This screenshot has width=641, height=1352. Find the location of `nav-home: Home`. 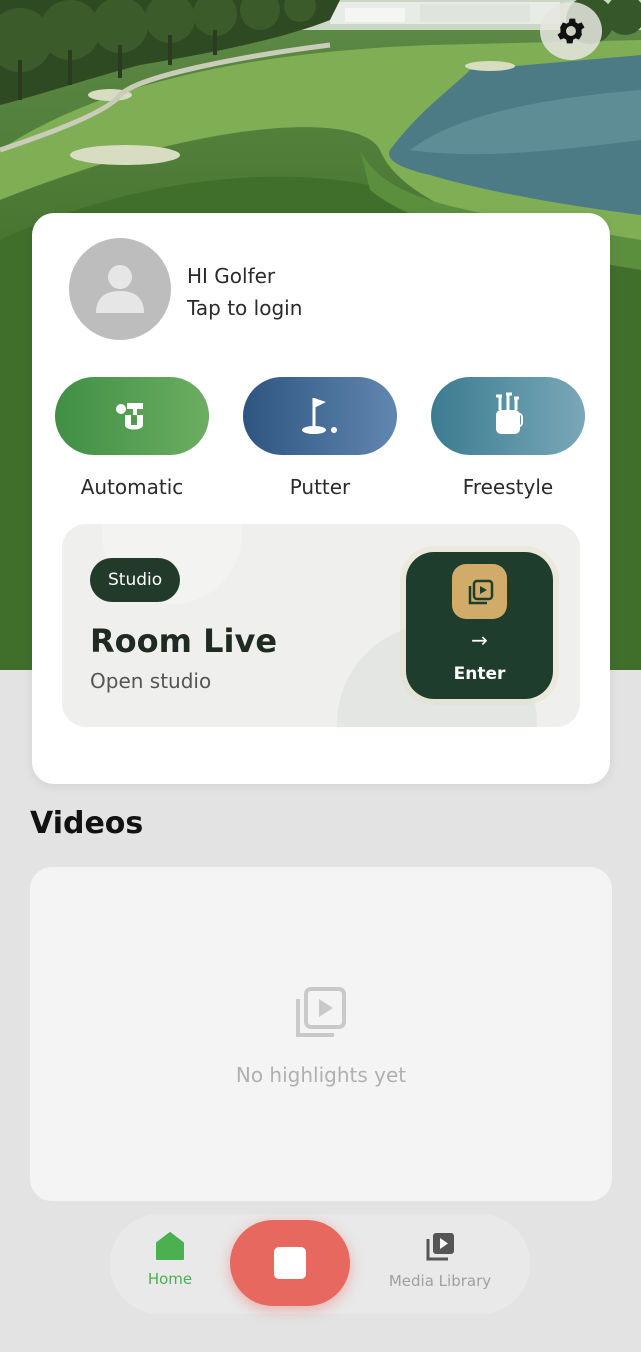

nav-home: Home is located at coordinates (170, 1259).